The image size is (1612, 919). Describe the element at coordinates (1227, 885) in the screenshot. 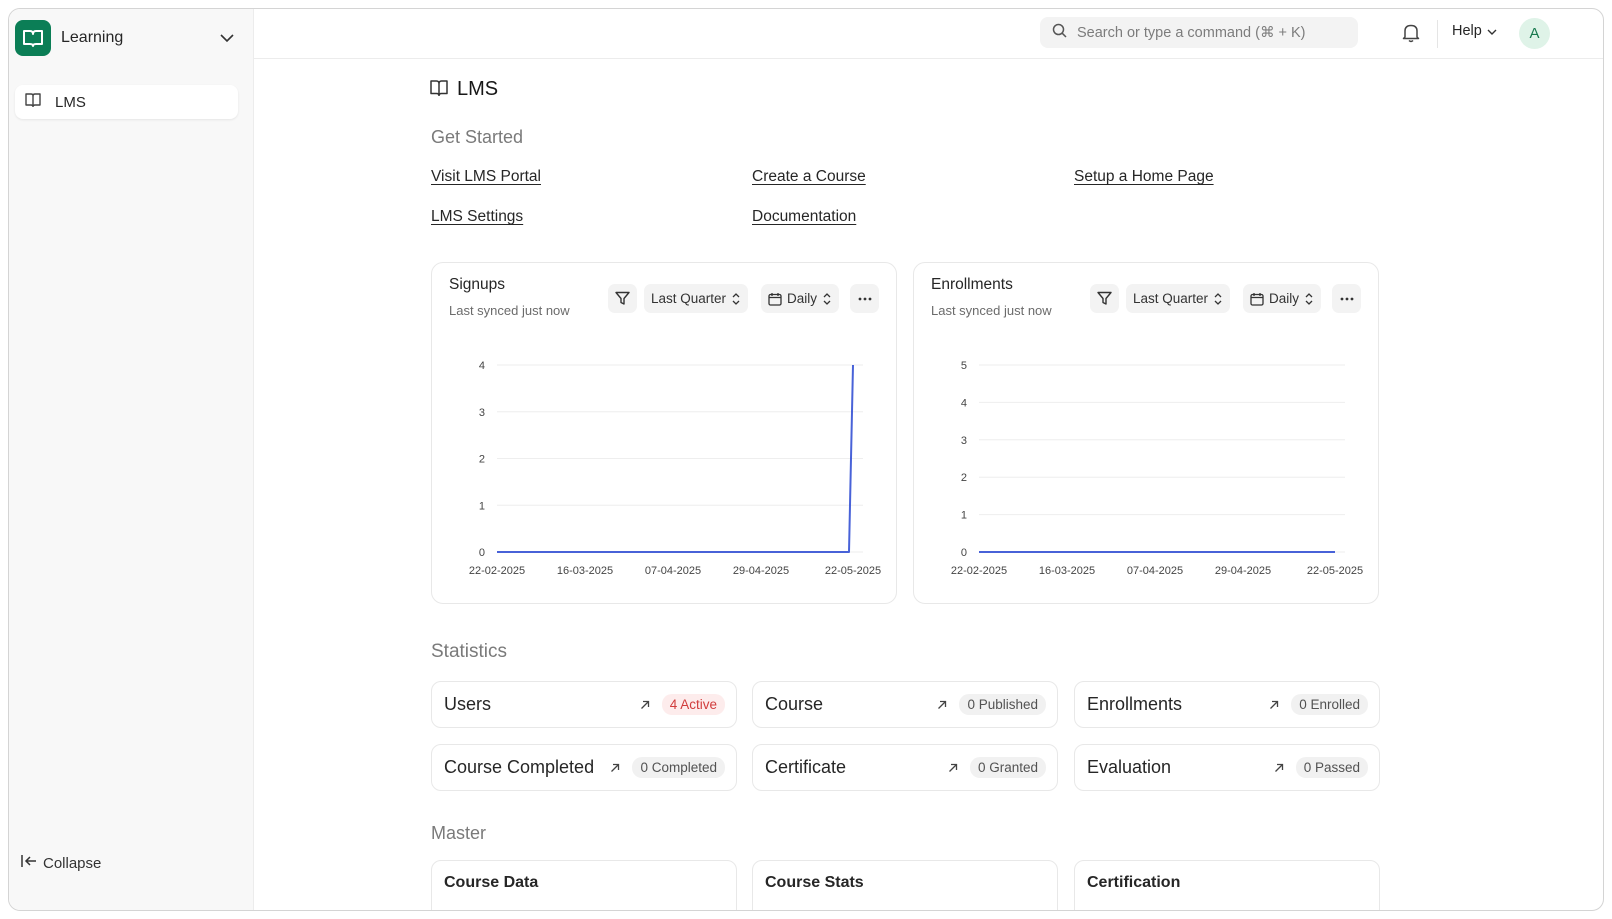

I see `master-card-certification: Certification` at that location.